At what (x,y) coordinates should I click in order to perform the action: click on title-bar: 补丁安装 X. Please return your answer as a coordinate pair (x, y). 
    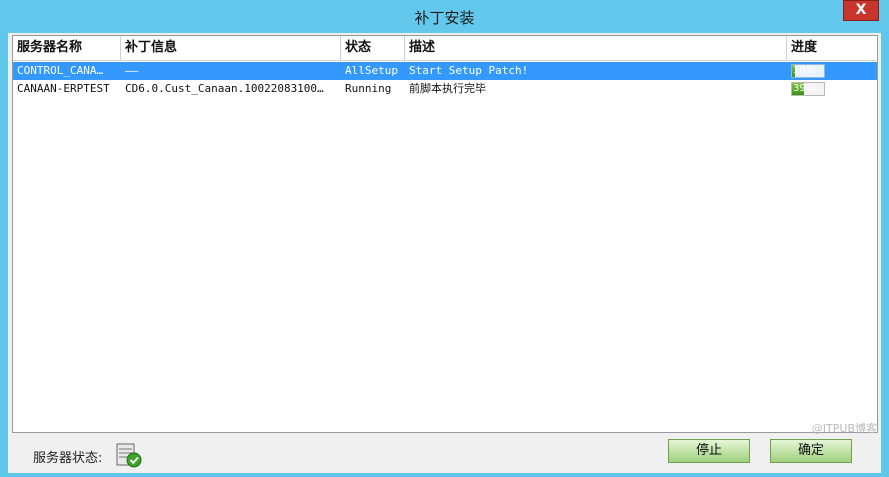
    Looking at the image, I should click on (444, 16).